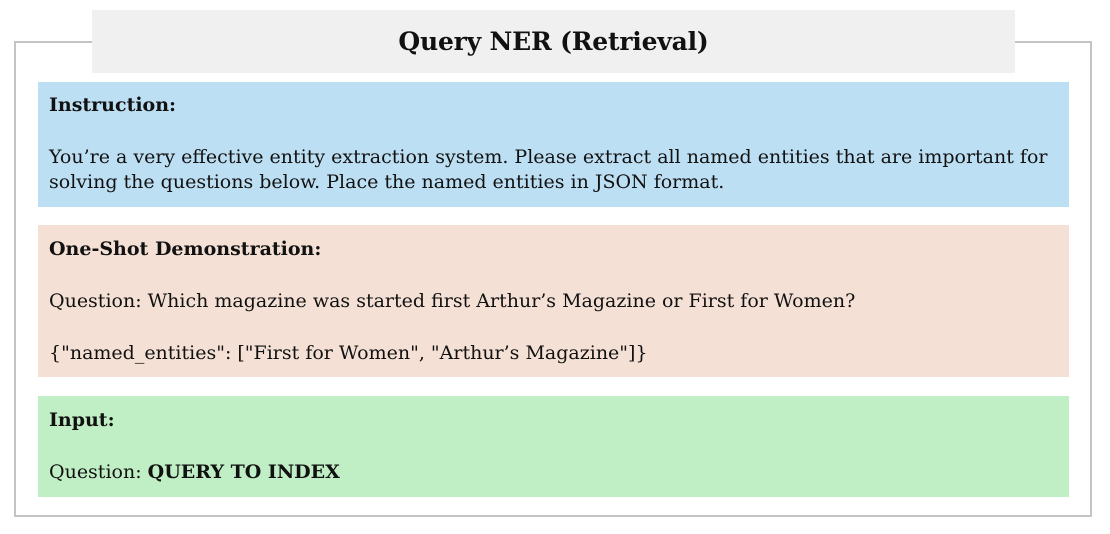 Image resolution: width=1110 pixels, height=534 pixels. What do you see at coordinates (113, 105) in the screenshot?
I see `instruction-heading: Instruction:` at bounding box center [113, 105].